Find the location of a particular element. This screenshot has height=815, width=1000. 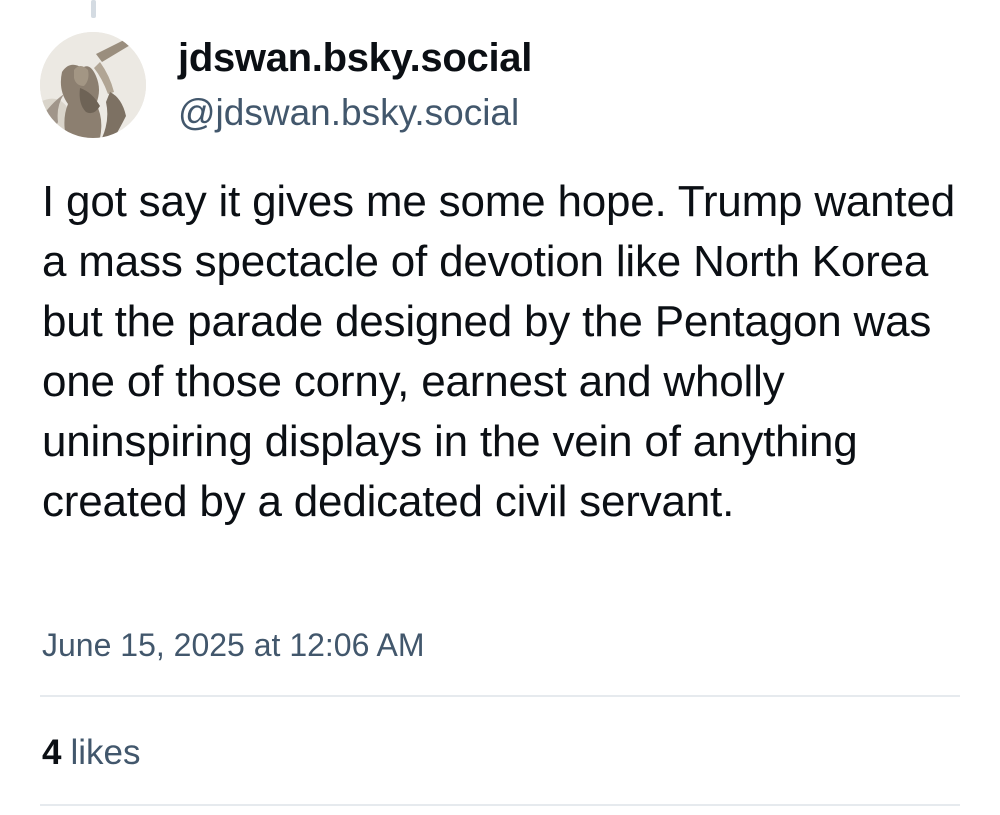

author-handle: @jdswan.bsky.social is located at coordinates (348, 113).